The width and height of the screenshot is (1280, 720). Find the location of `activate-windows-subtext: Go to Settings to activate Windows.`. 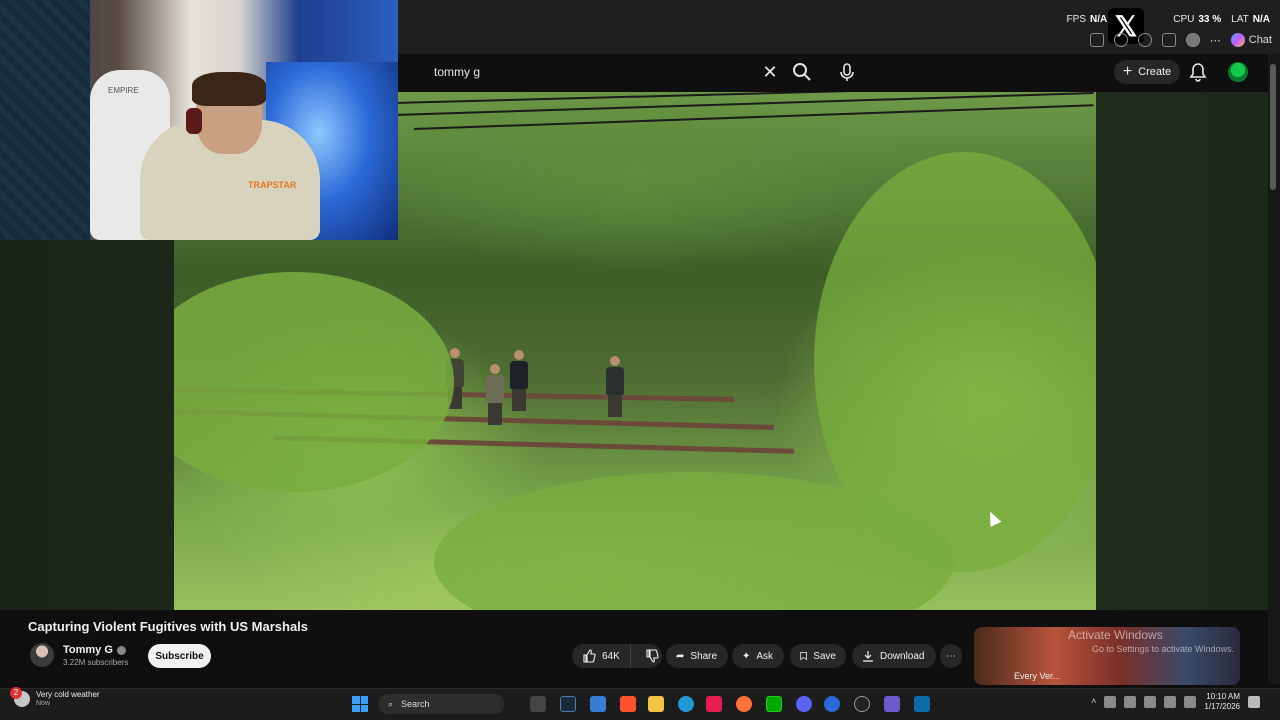

activate-windows-subtext: Go to Settings to activate Windows. is located at coordinates (1163, 649).